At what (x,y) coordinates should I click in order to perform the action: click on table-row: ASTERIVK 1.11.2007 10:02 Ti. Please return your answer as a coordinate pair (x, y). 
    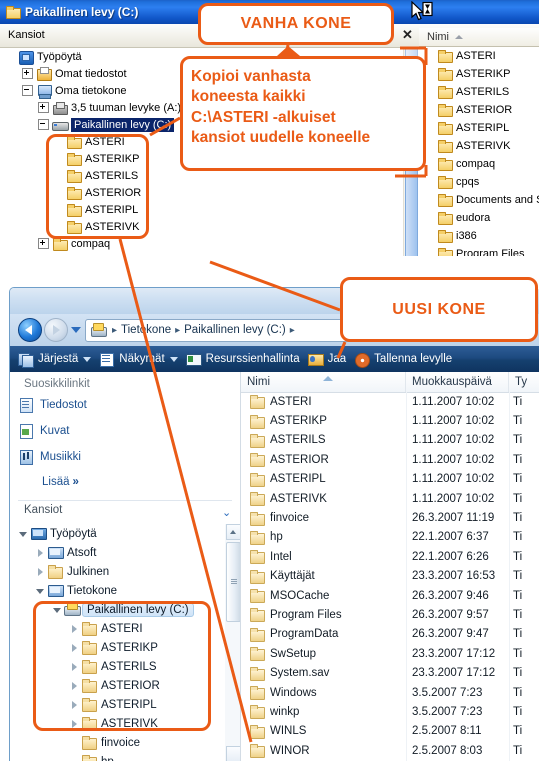
    Looking at the image, I should click on (390, 498).